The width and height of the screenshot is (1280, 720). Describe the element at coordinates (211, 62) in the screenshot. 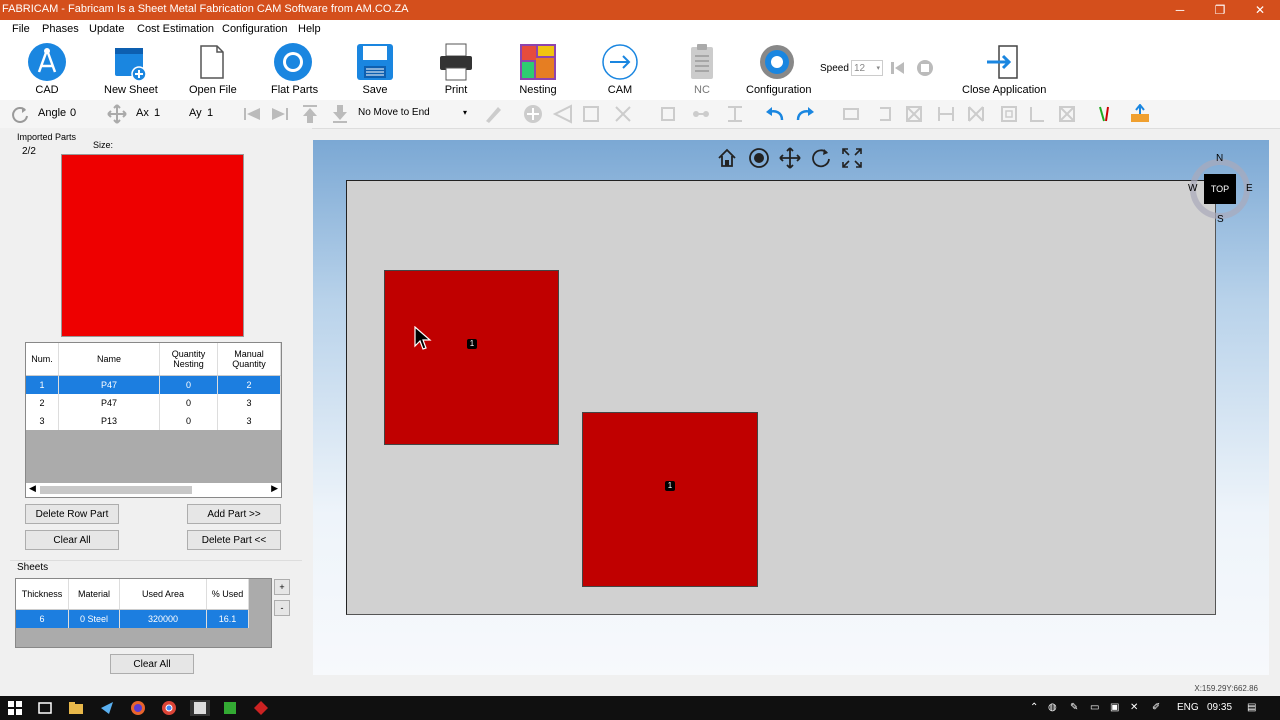

I see `file-icon` at that location.